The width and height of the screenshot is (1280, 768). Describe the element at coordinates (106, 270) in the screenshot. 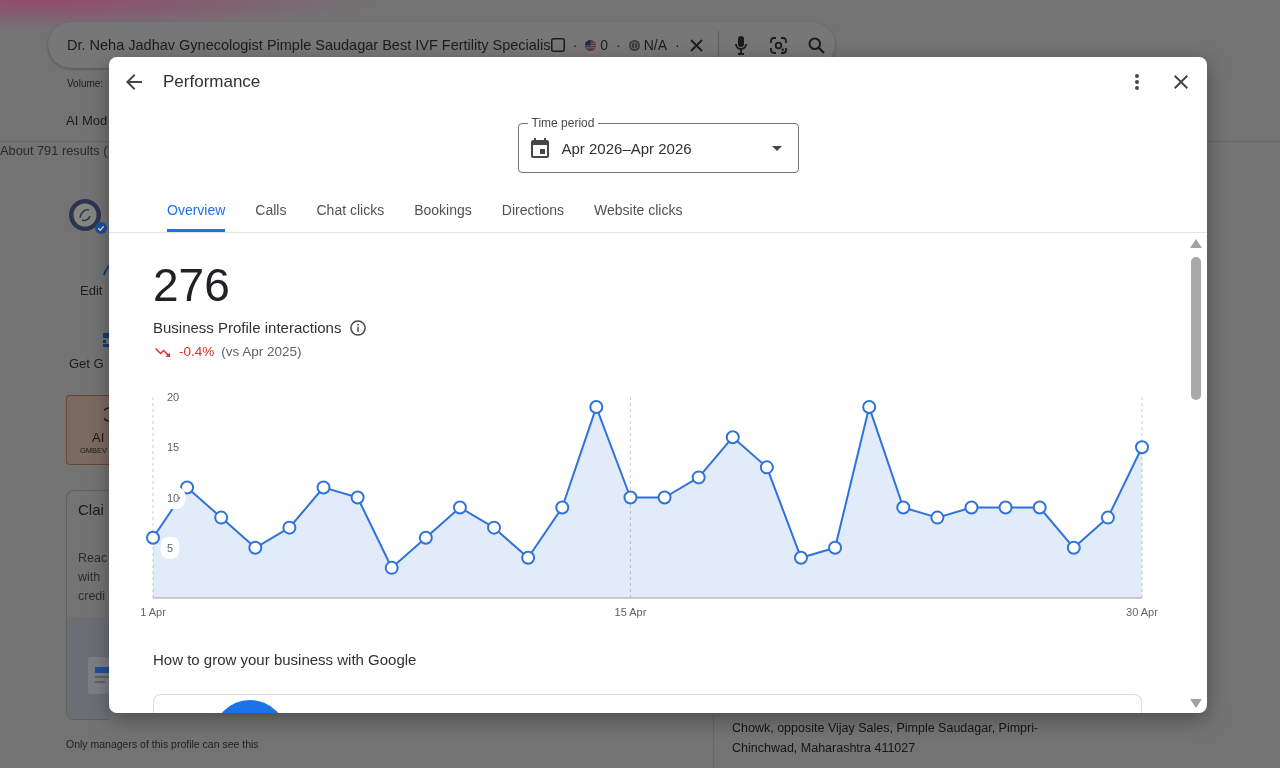

I see `pencil-icon` at that location.